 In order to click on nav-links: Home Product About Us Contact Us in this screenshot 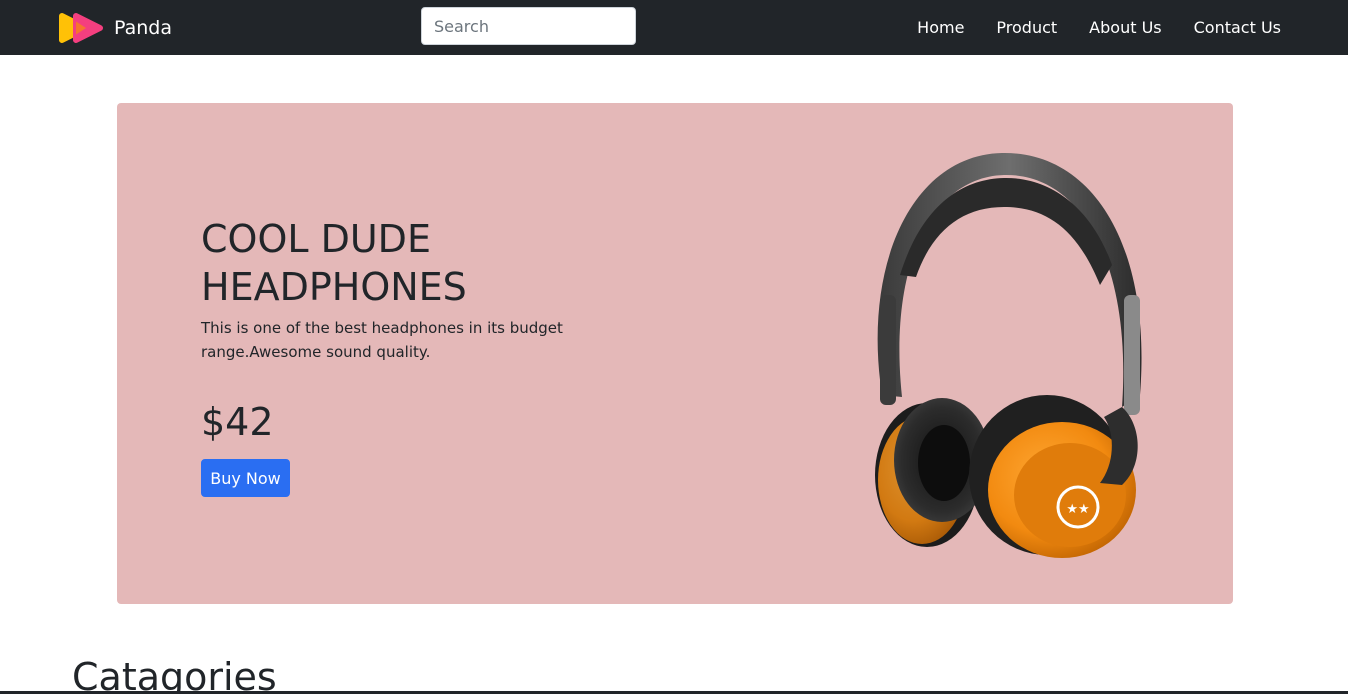, I will do `click(1098, 27)`.